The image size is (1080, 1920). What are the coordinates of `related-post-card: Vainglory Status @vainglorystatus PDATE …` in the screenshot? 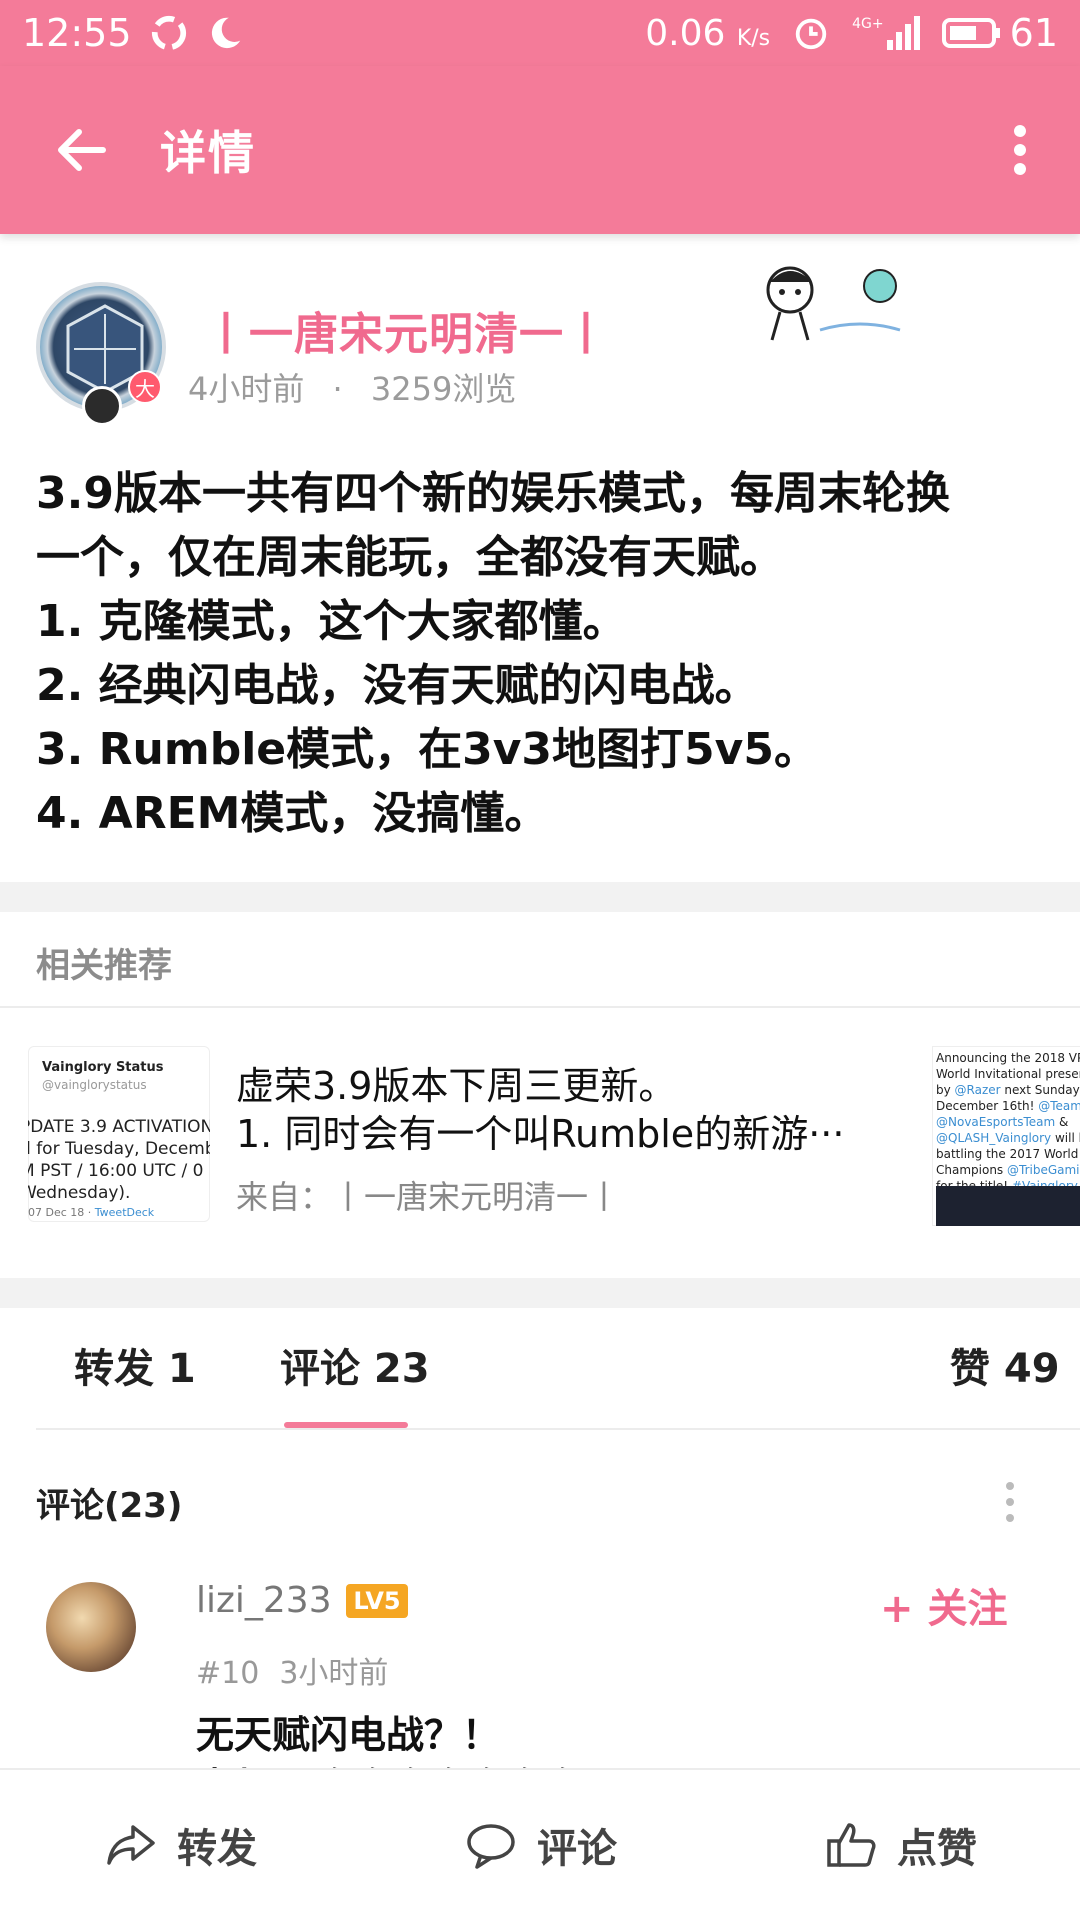 It's located at (540, 1145).